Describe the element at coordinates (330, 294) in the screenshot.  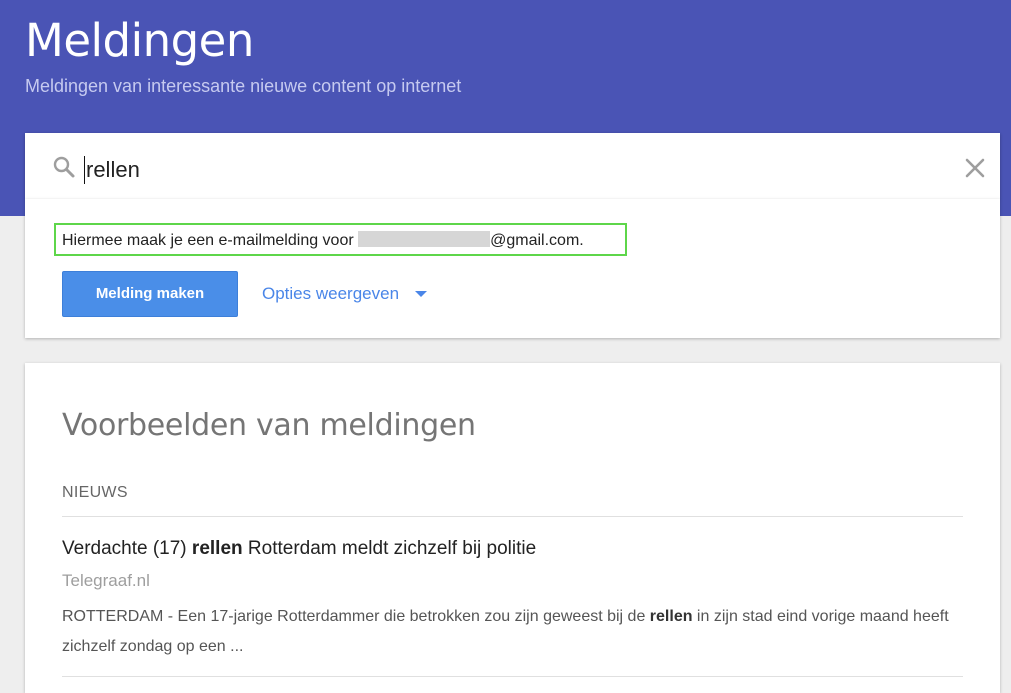
I see `show-options-link: Opties weergeven` at that location.